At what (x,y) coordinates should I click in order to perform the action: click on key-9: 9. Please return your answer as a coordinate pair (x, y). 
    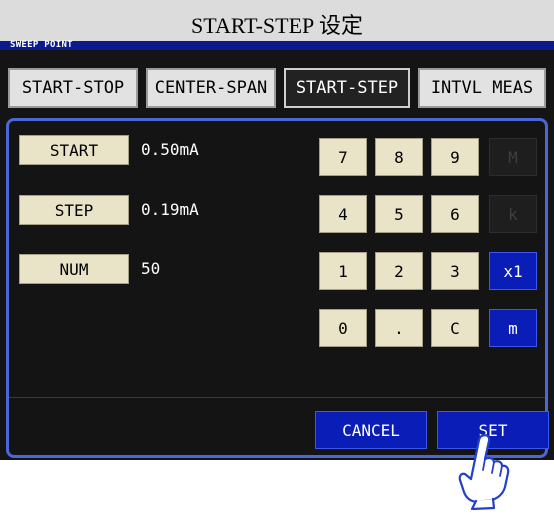
    Looking at the image, I should click on (455, 157).